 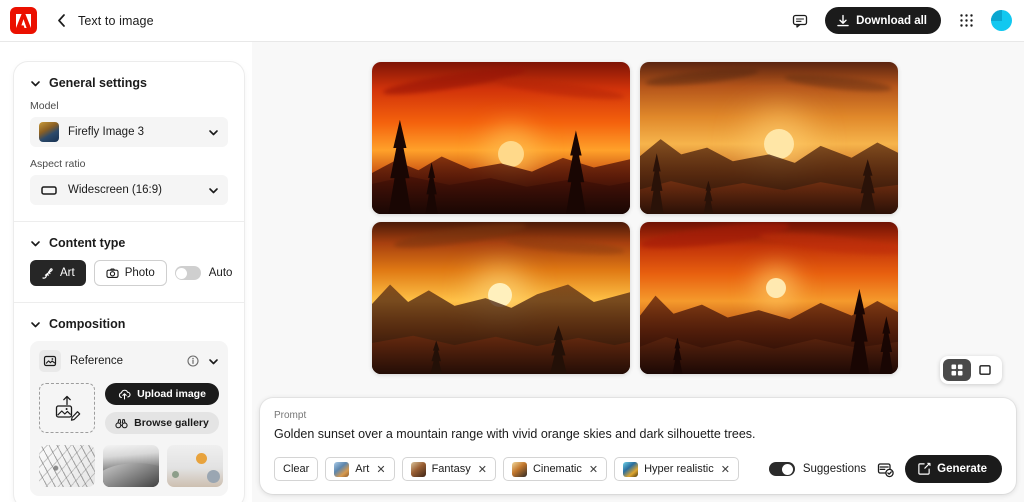 I want to click on adobe-logo, so click(x=23, y=20).